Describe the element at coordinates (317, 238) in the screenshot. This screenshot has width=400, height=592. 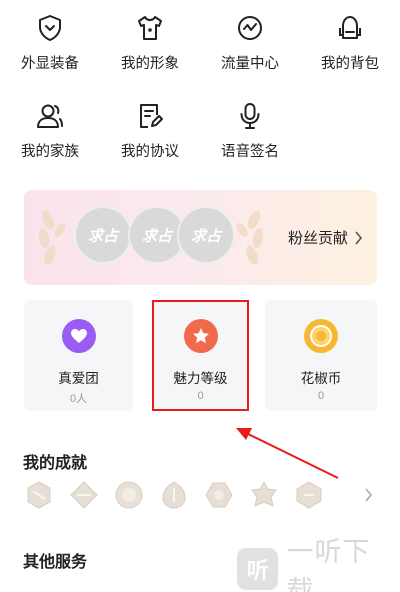
I see `fans-contribution-label: 粉丝贡献` at that location.